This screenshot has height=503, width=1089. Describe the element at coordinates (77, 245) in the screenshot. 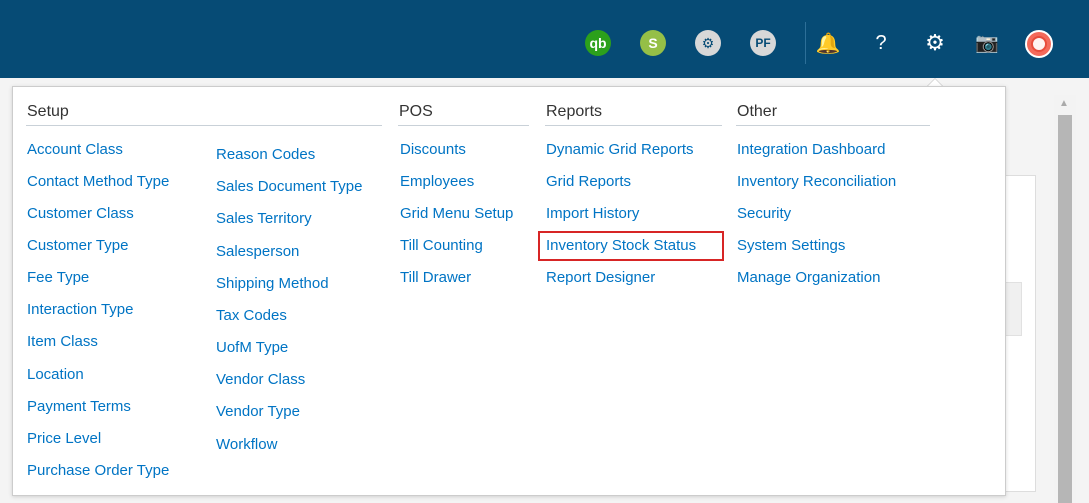

I see `menu-link: Customer Type` at that location.